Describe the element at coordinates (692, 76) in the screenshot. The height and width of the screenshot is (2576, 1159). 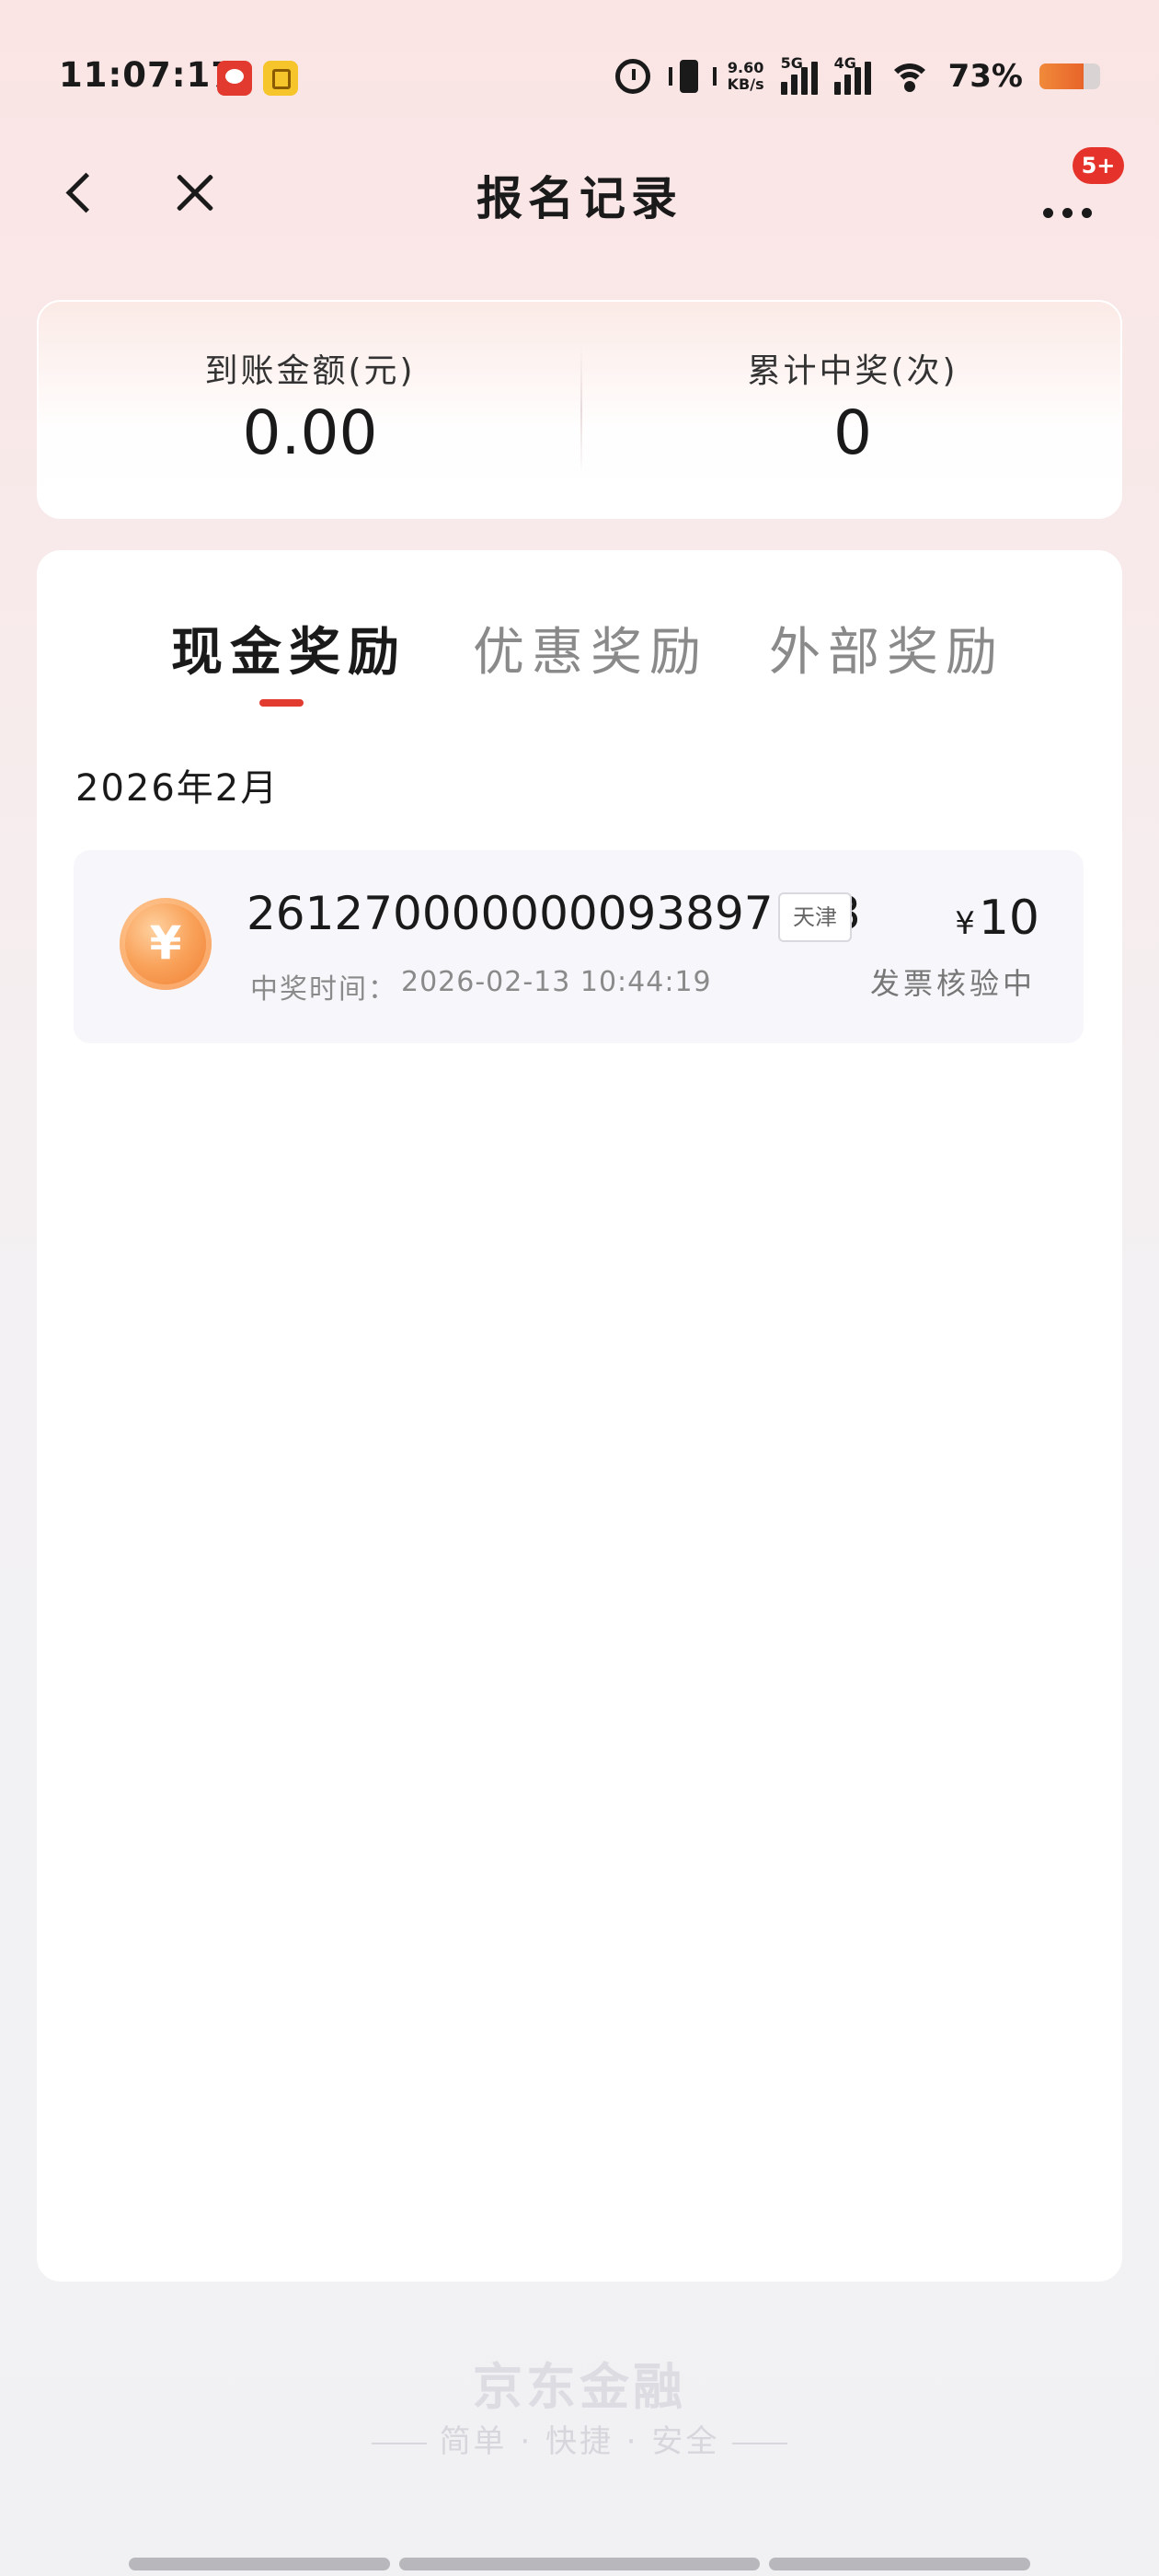
I see `vibrate-icon` at that location.